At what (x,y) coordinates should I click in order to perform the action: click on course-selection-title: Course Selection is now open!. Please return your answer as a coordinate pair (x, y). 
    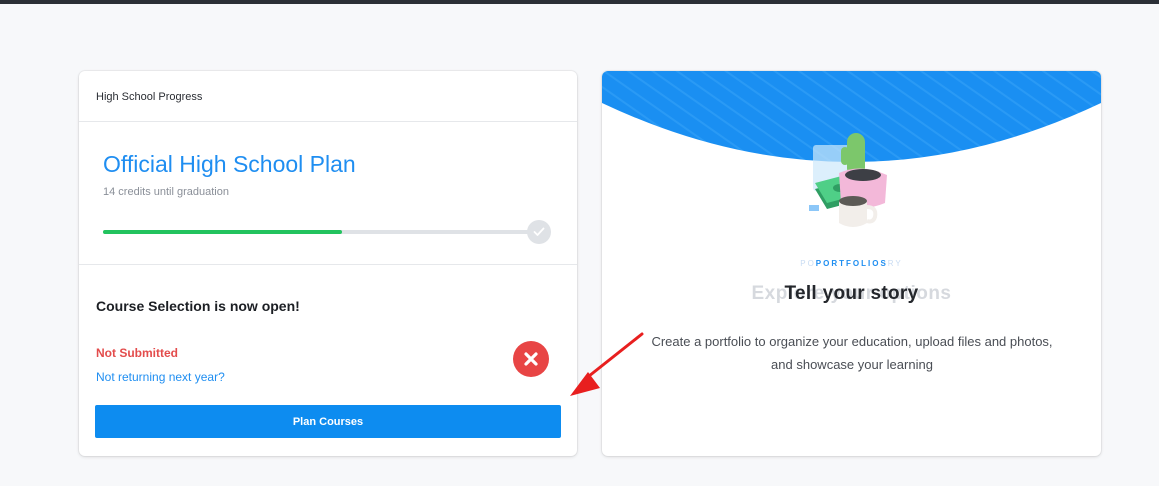
    Looking at the image, I should click on (198, 306).